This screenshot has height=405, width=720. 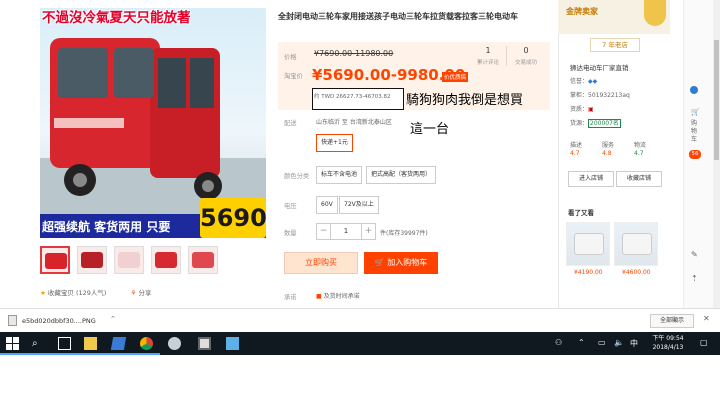 I want to click on promise-icon: ■, so click(x=319, y=296).